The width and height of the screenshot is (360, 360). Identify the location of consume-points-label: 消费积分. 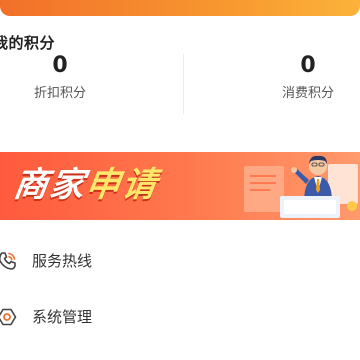
(307, 93).